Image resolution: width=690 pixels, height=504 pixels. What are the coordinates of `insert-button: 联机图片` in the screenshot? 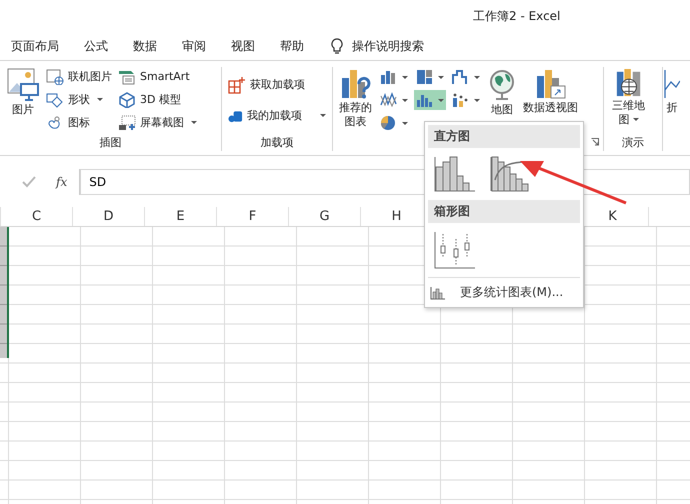 It's located at (79, 76).